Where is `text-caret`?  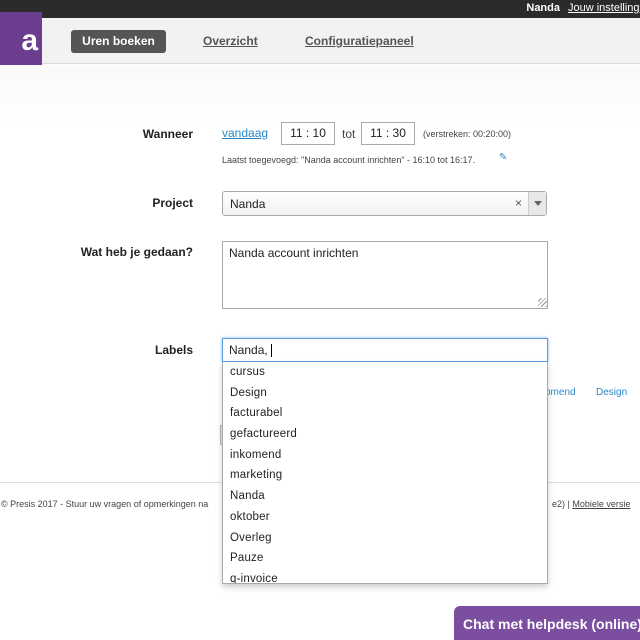 text-caret is located at coordinates (271, 351).